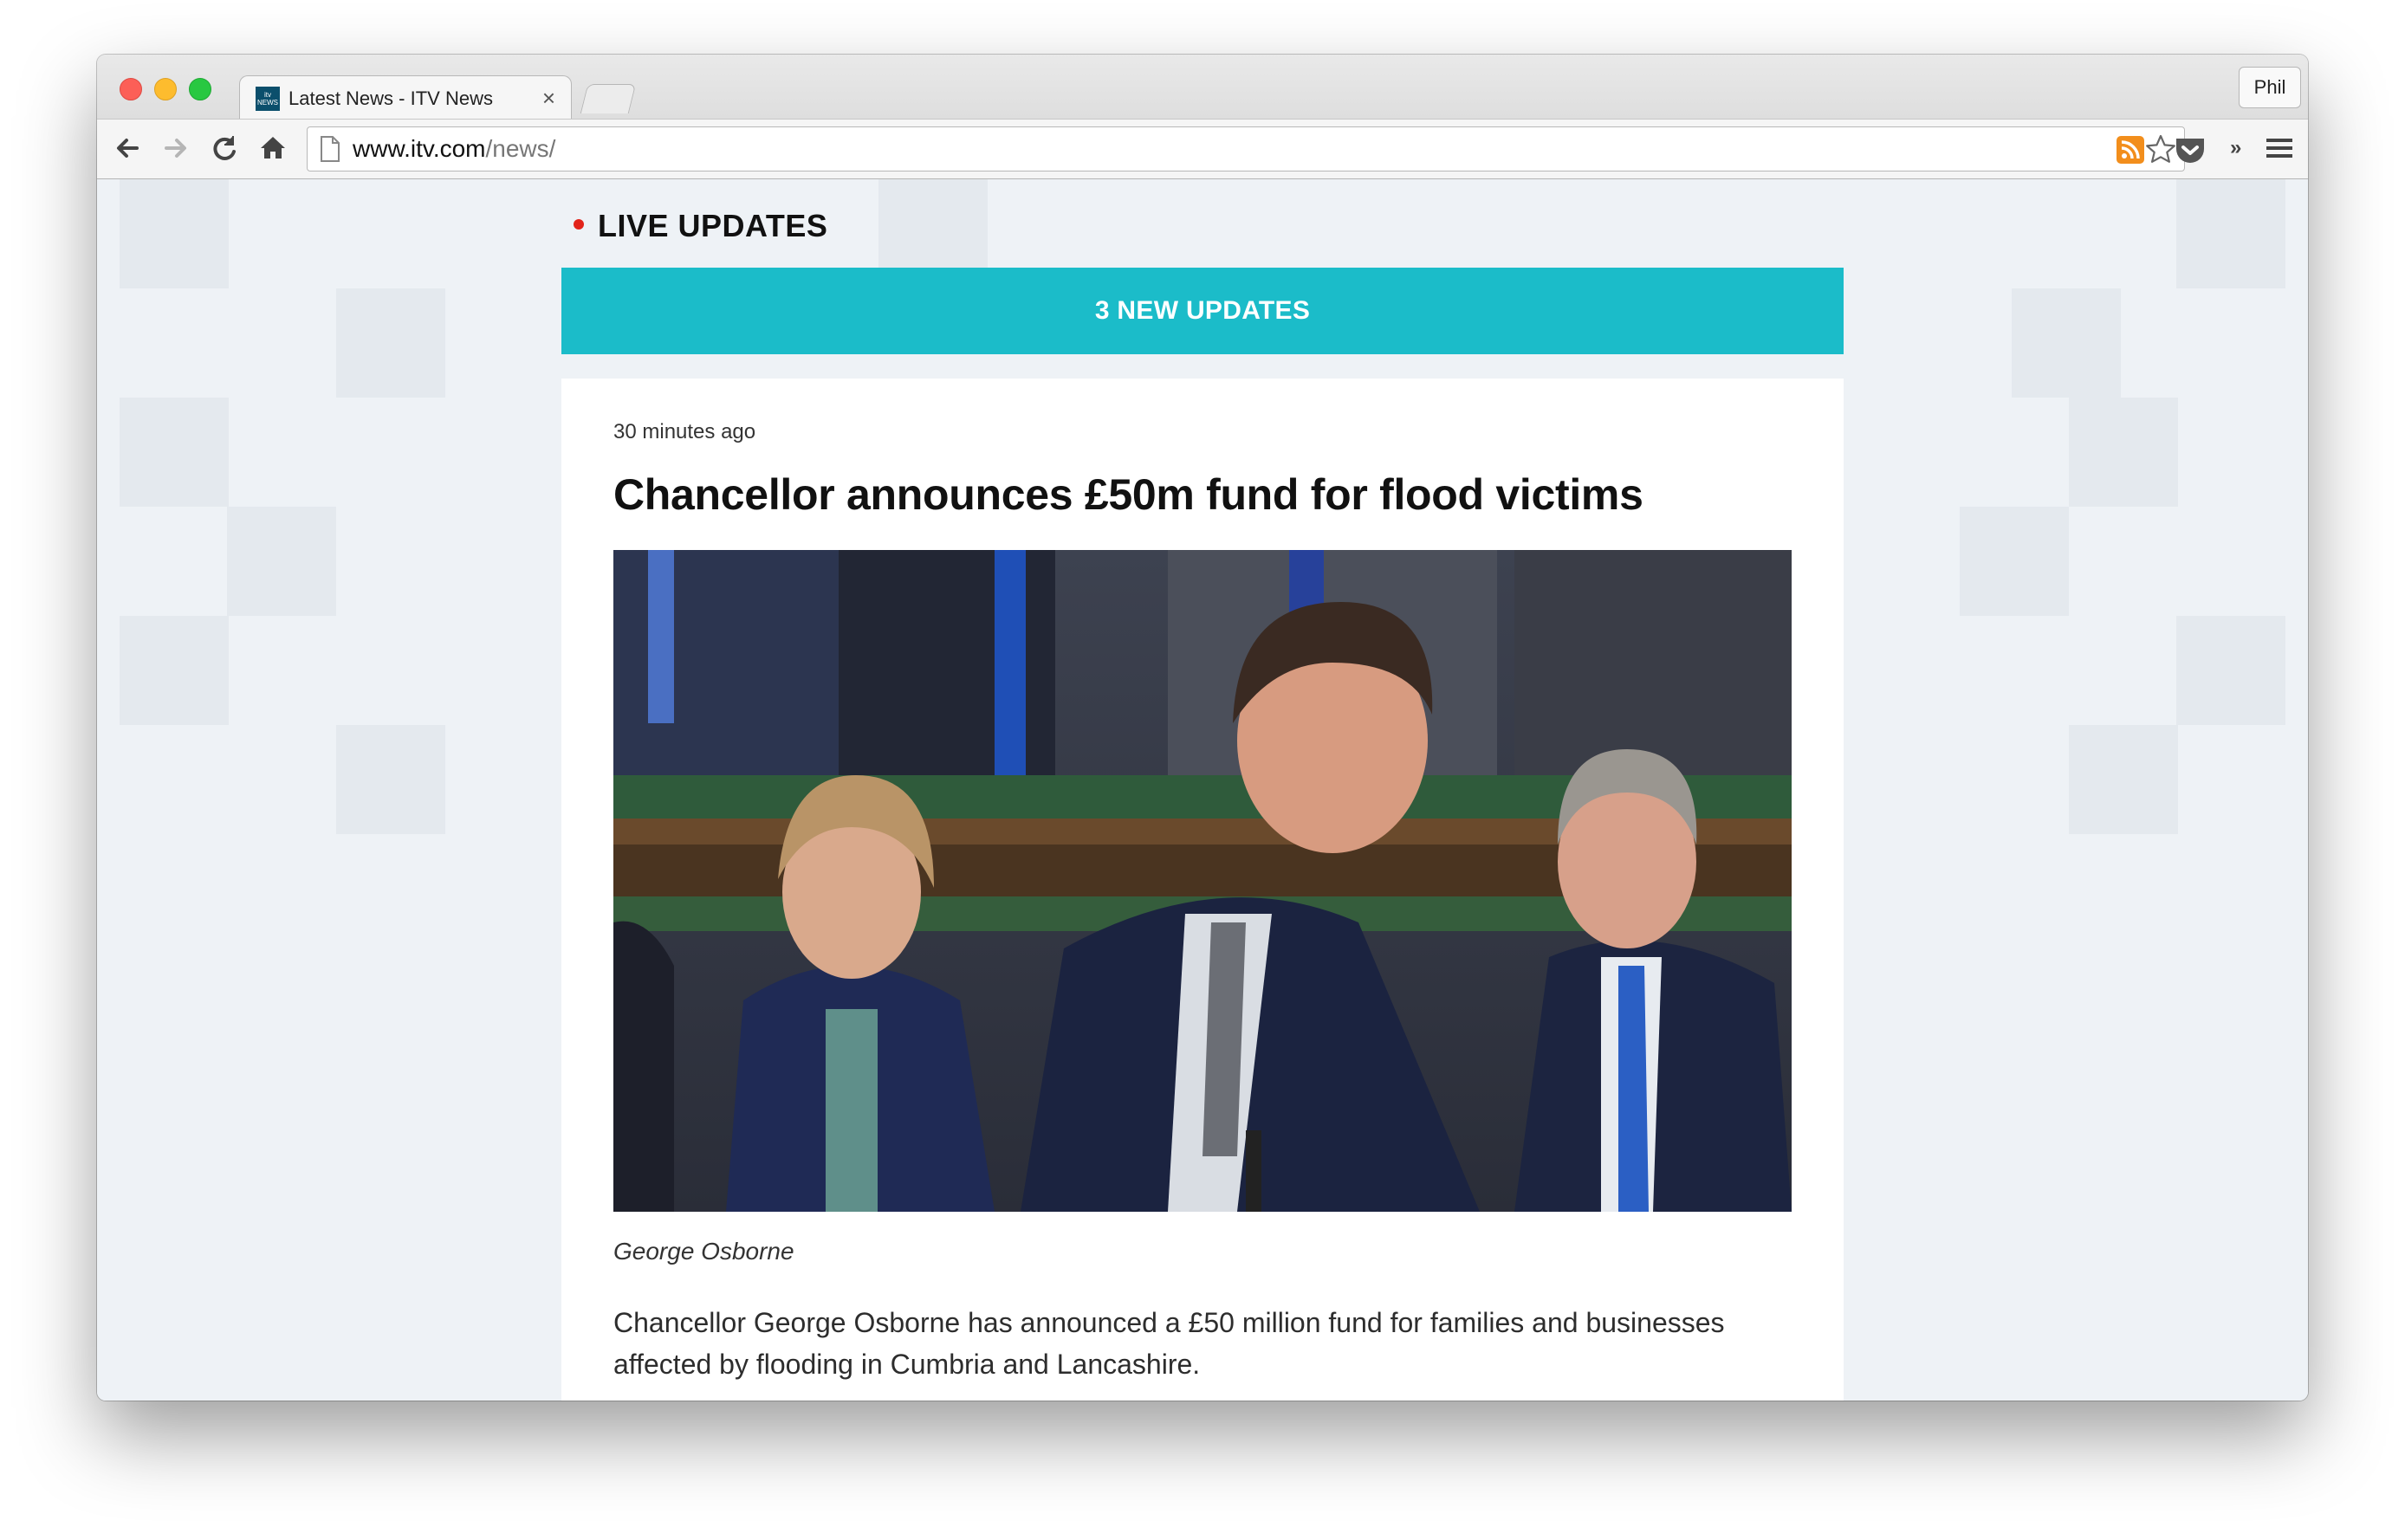 This screenshot has height=1540, width=2405. Describe the element at coordinates (608, 98) in the screenshot. I see `new-tab-button` at that location.